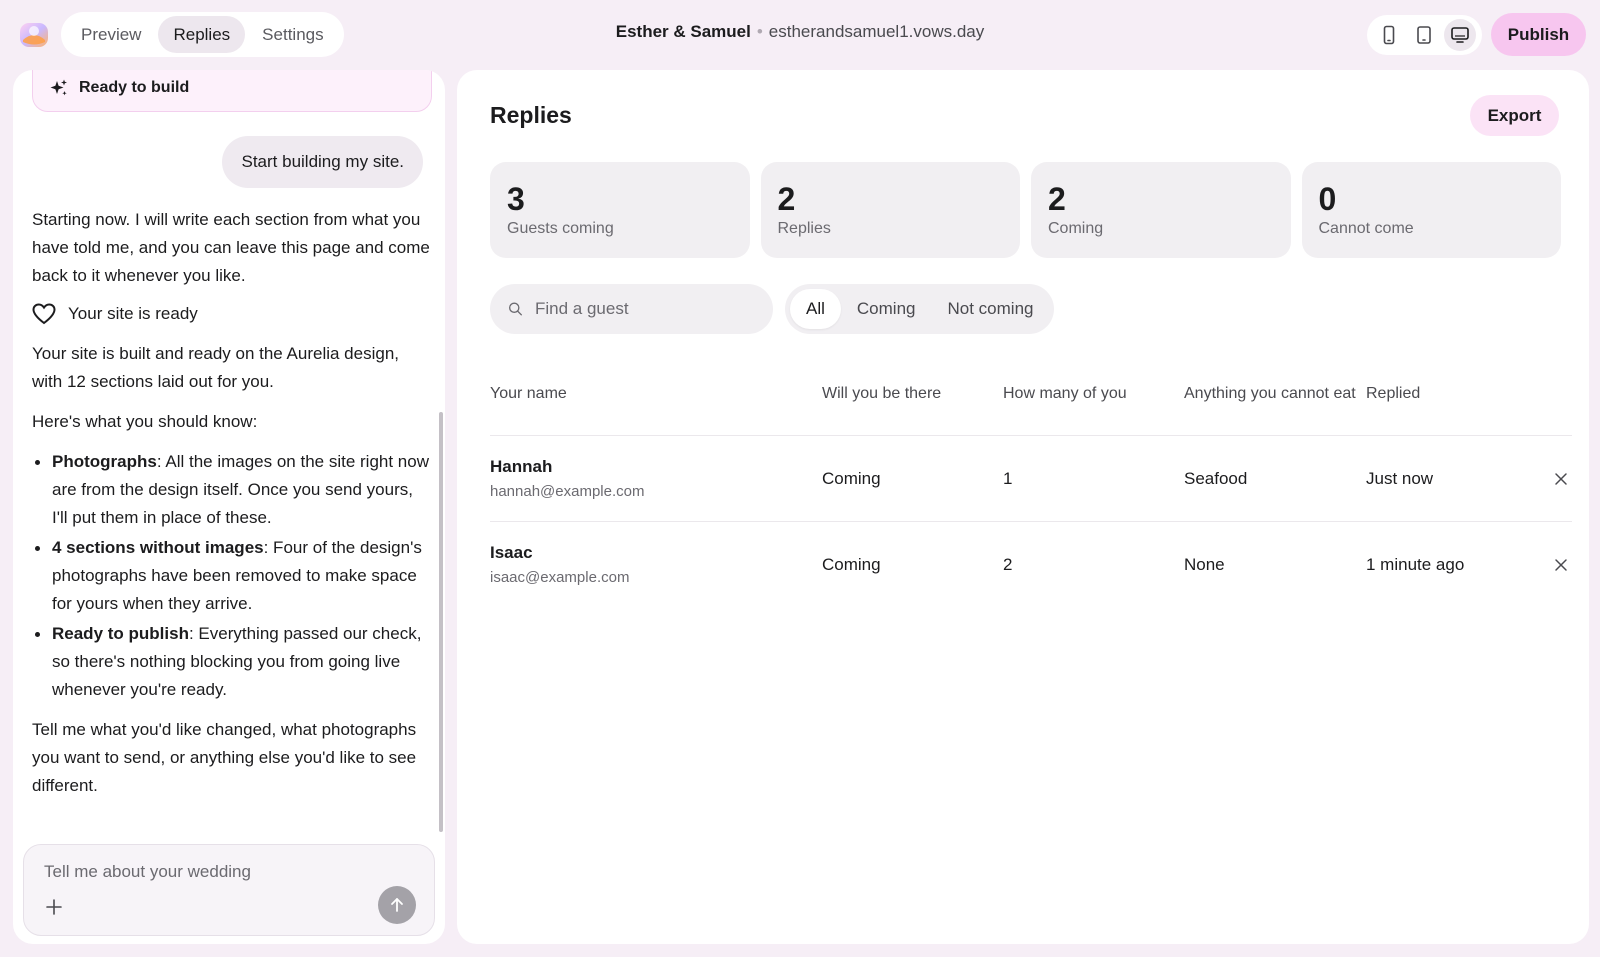 This screenshot has width=1600, height=957. Describe the element at coordinates (620, 210) in the screenshot. I see `stat-guests-coming: 3 Guests coming` at that location.